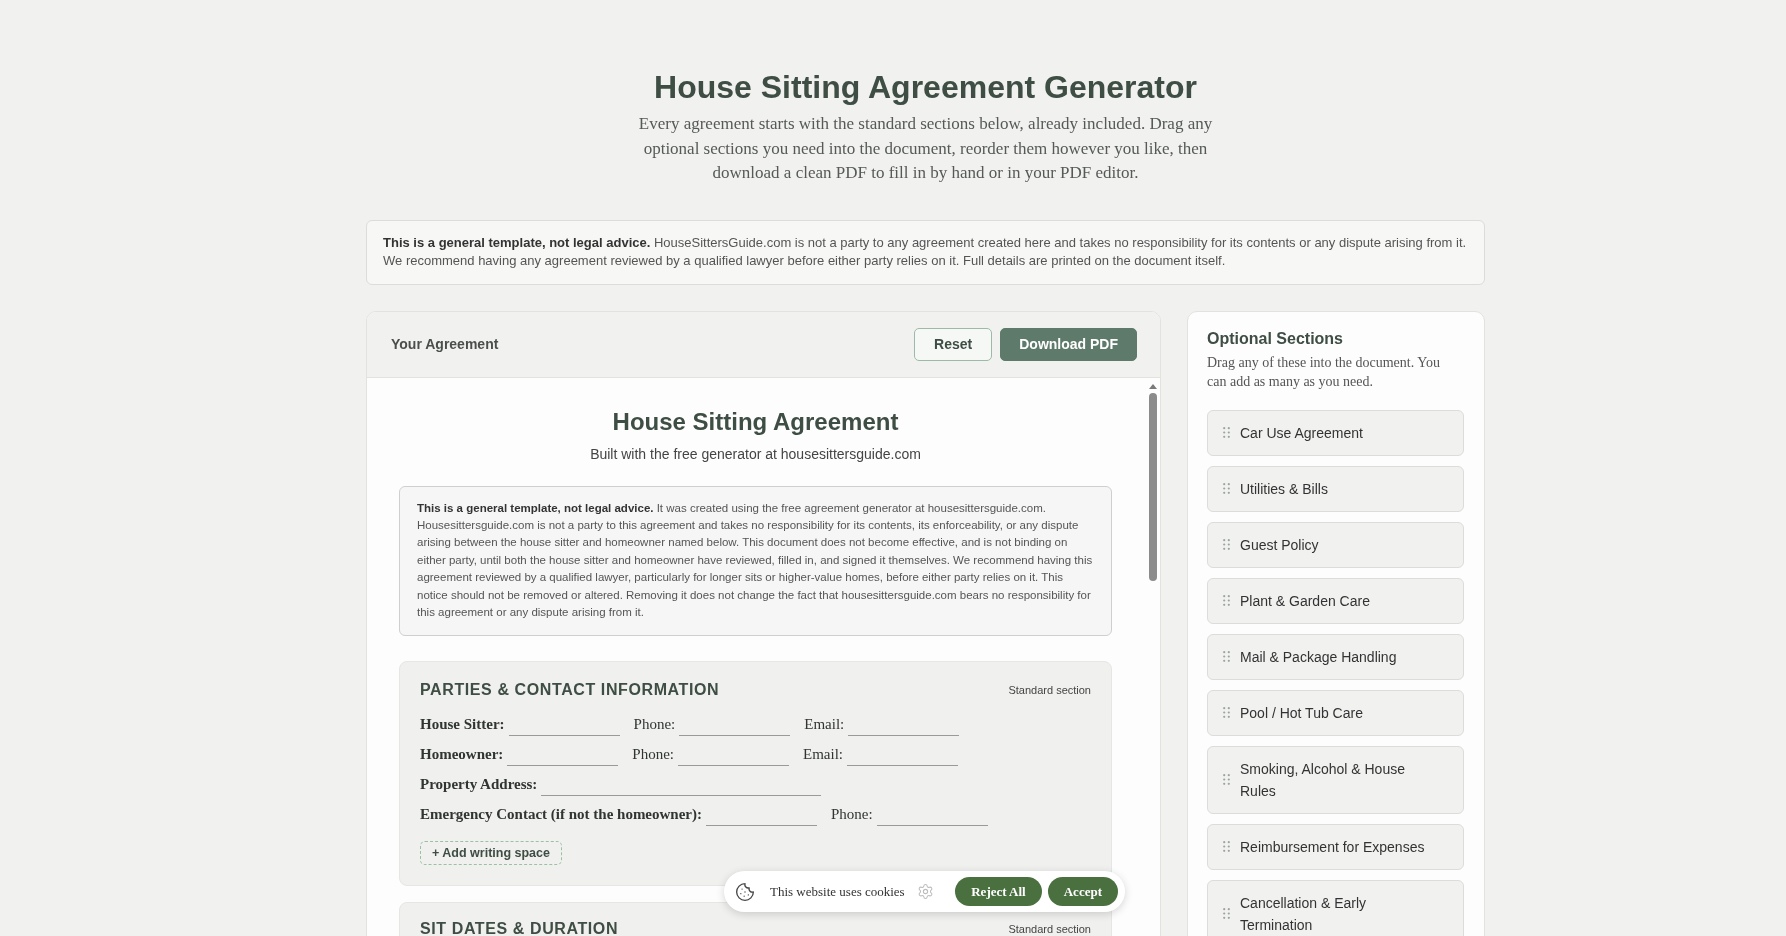 The image size is (1786, 936). What do you see at coordinates (755, 421) in the screenshot?
I see `document-title: House Sitting Agreement` at bounding box center [755, 421].